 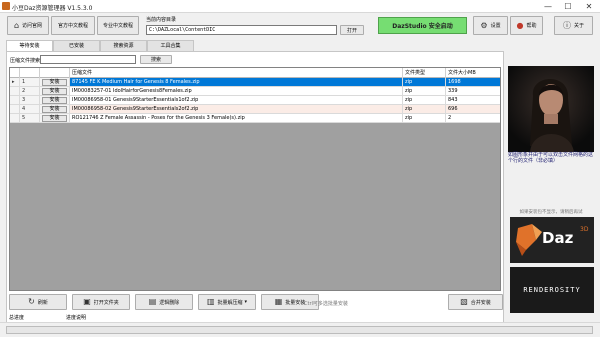 I want to click on search-button: 搜索, so click(x=156, y=59).